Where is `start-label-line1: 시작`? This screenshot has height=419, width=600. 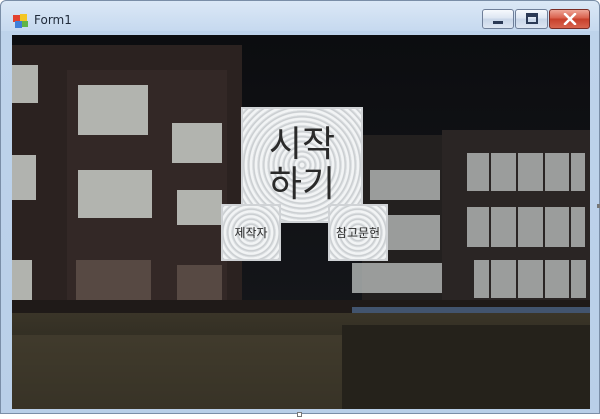 start-label-line1: 시작 is located at coordinates (302, 144).